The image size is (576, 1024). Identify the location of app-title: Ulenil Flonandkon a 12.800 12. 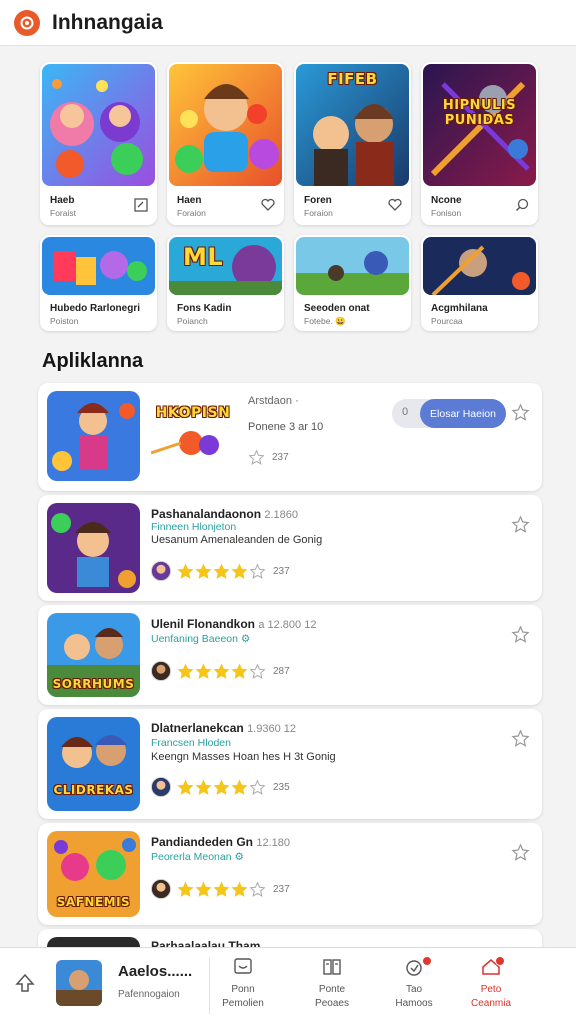
(234, 624).